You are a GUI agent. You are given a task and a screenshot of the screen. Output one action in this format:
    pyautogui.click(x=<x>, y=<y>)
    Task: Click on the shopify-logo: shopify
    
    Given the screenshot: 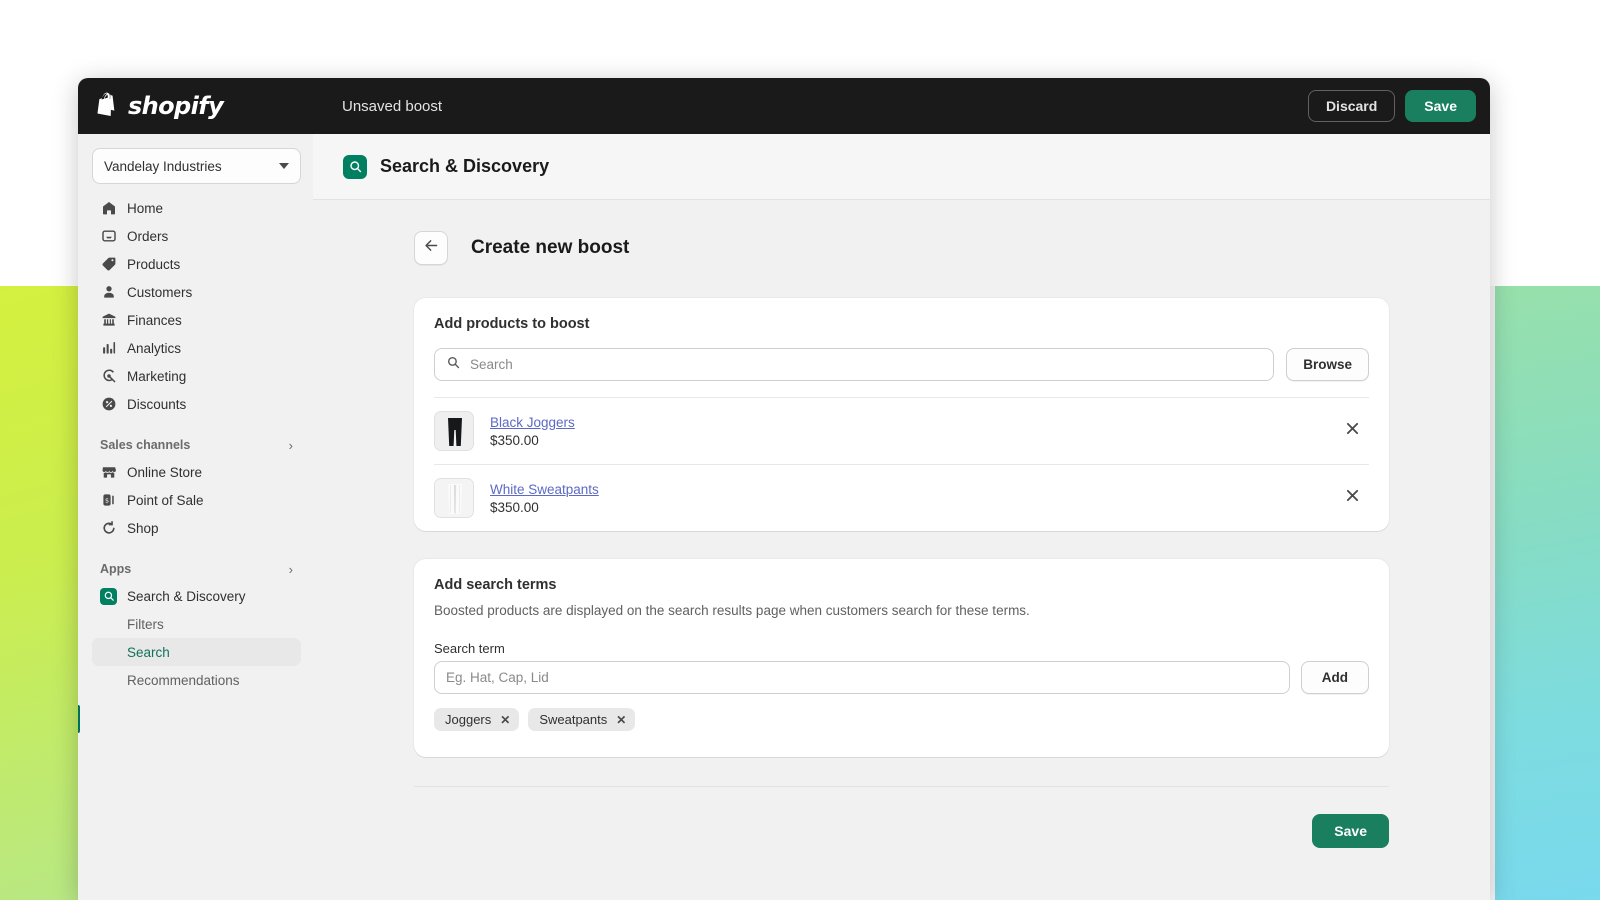 What is the action you would take?
    pyautogui.click(x=205, y=106)
    